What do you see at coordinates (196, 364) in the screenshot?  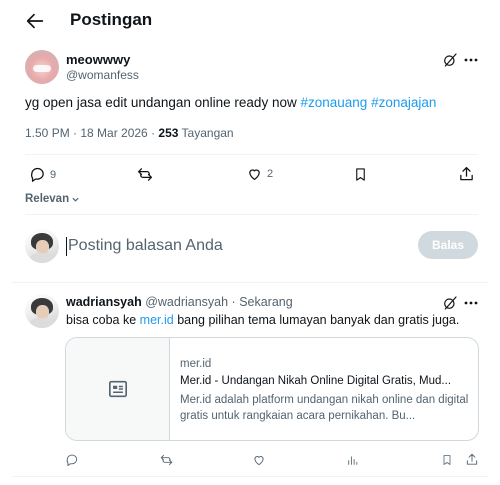 I see `link-card-domain: mer.id` at bounding box center [196, 364].